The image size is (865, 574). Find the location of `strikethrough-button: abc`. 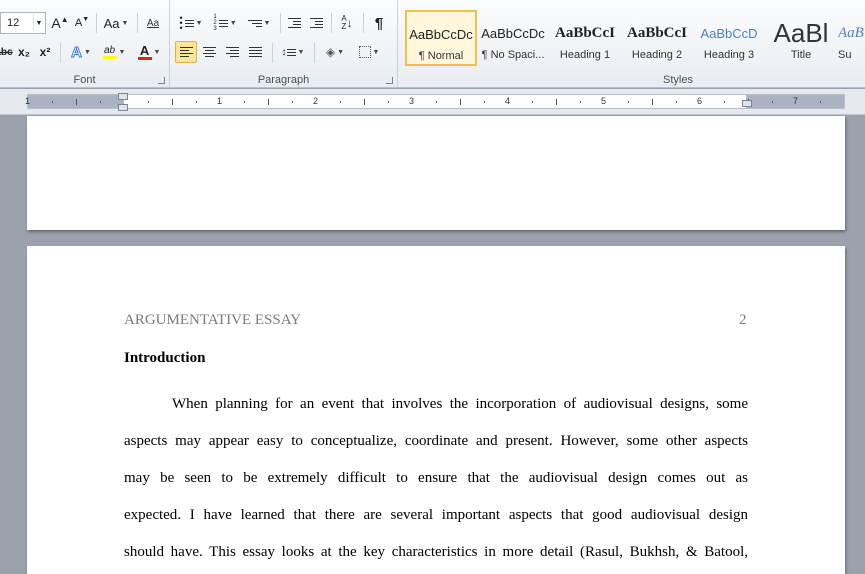

strikethrough-button: abc is located at coordinates (7, 52).